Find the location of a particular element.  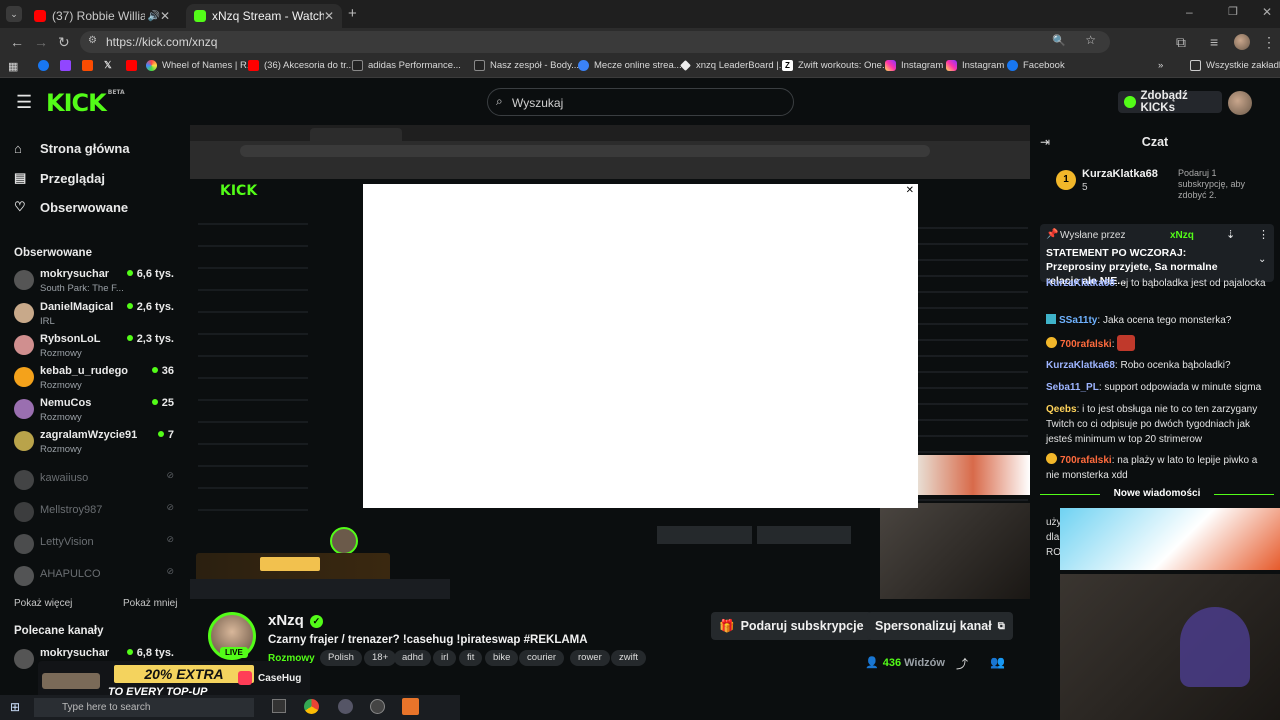

tab-robbie-williams: (37) Robbie Williams - The 🔊 ✕ is located at coordinates (102, 16).